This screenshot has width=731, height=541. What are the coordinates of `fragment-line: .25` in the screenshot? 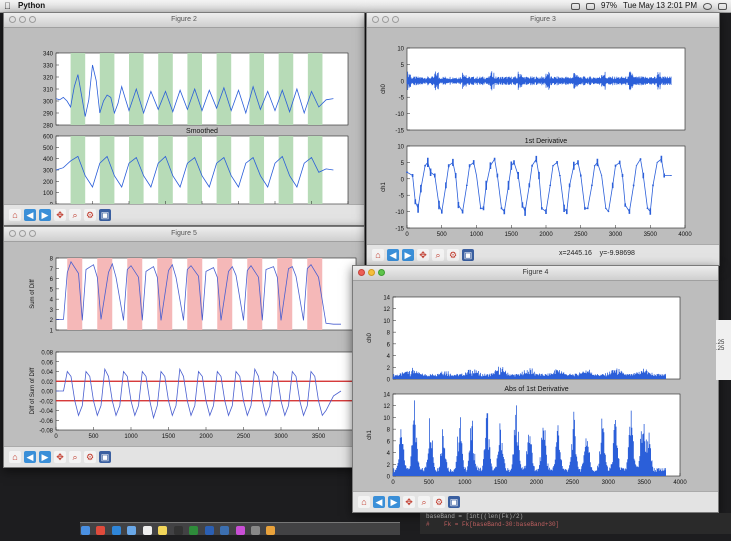 It's located at (723, 349).